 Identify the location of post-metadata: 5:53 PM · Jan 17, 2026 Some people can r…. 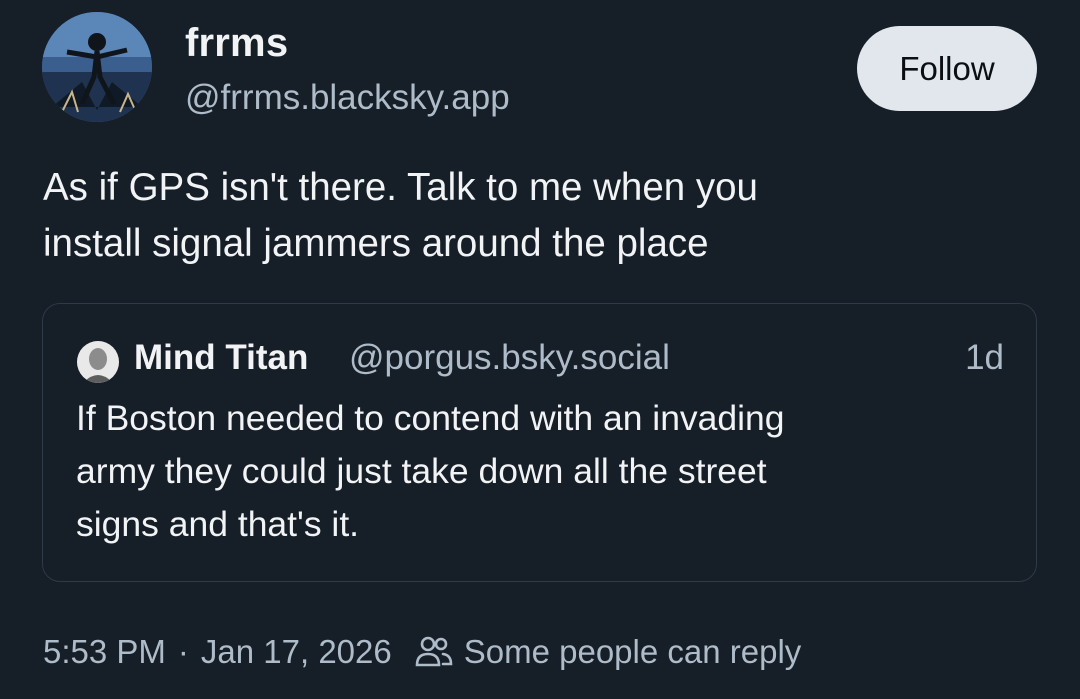
(422, 652).